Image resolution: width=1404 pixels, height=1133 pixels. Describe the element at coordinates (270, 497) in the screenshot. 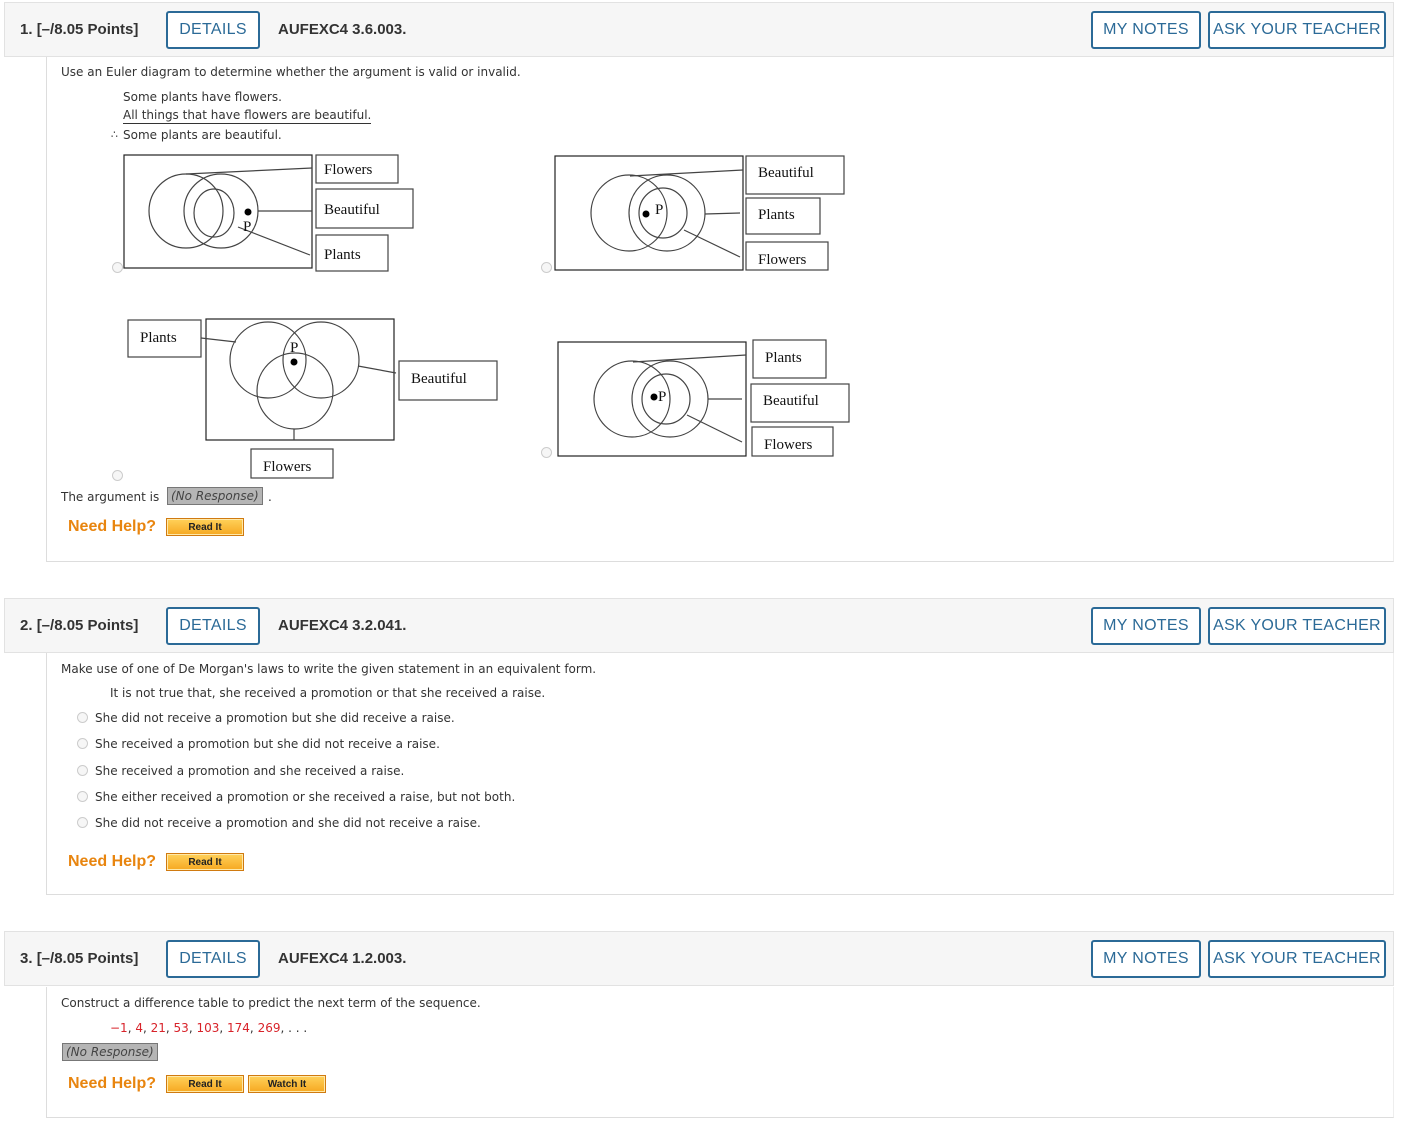

I see `q1-answer-suffix: .` at that location.